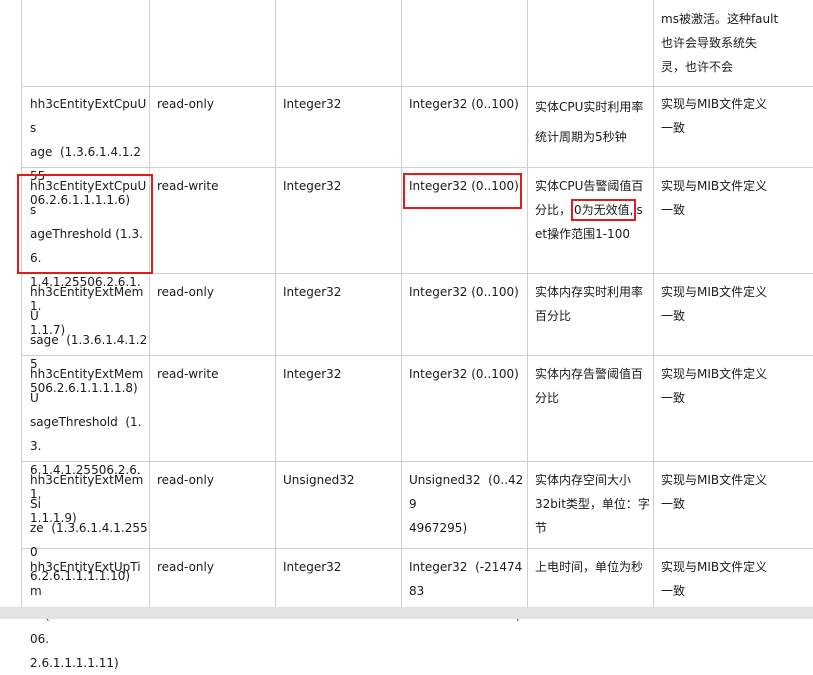 The width and height of the screenshot is (813, 675). I want to click on table-cell-description: 实体CPU告警阈值百 分比， 0为无效值, s et操作范围1-100, so click(593, 210).